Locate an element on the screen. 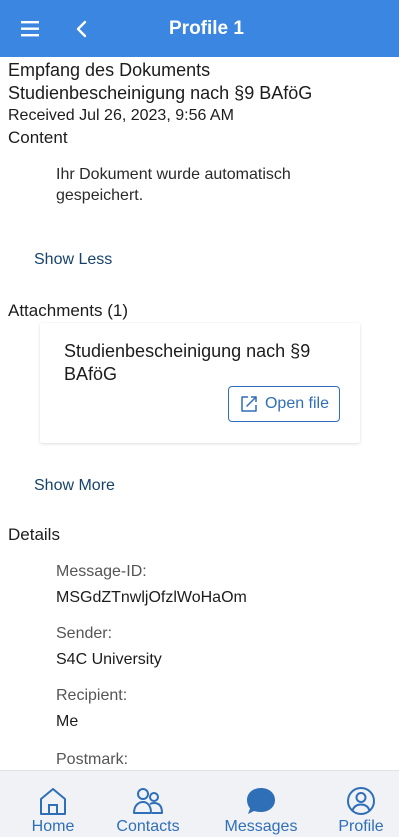 The image size is (399, 837). attachment-name-line-2: BAföG is located at coordinates (91, 374).